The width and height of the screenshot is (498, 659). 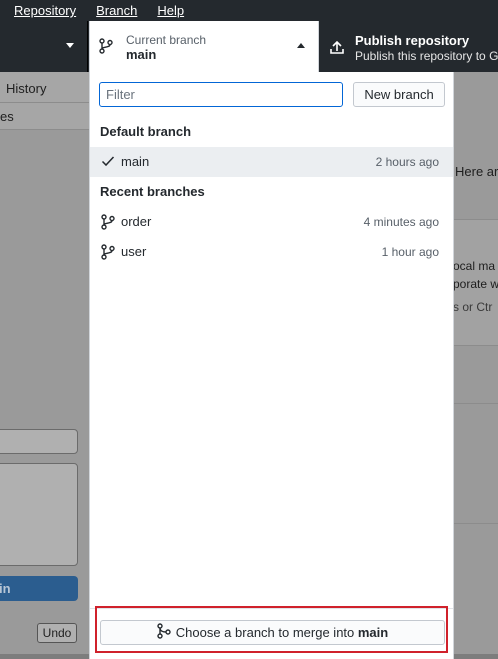 I want to click on menu-branch: Branch, so click(x=116, y=10).